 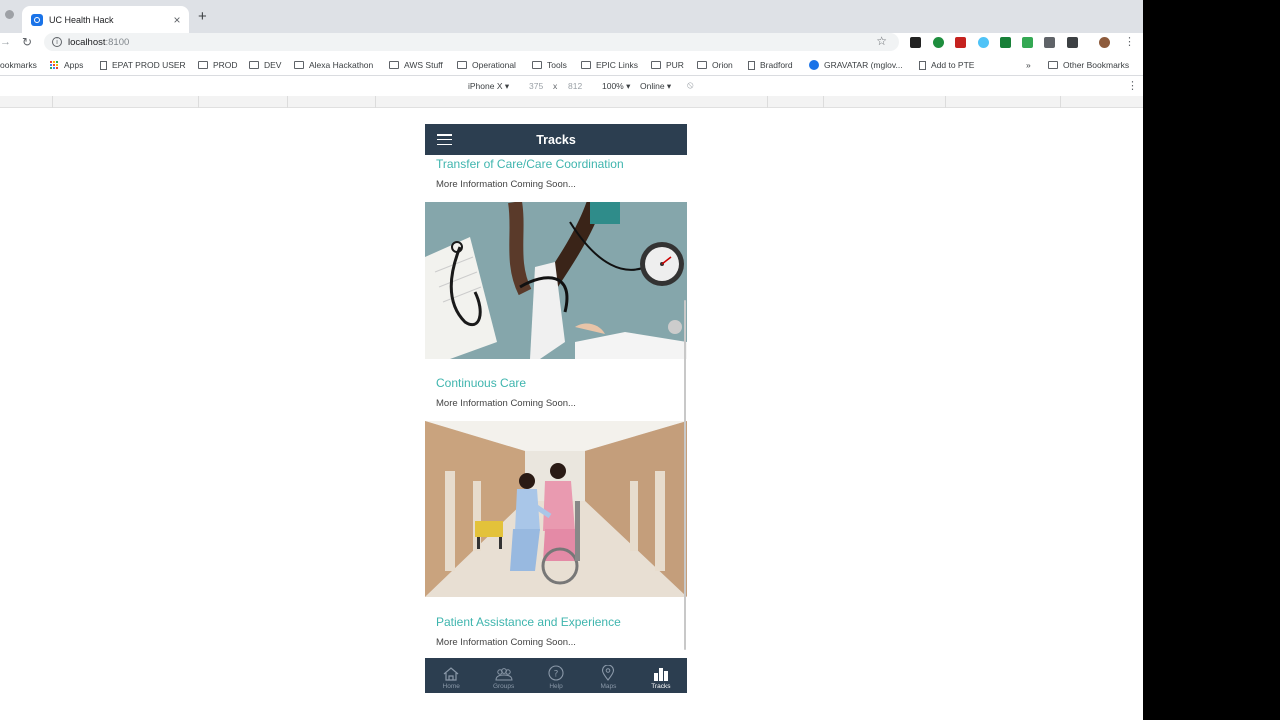 What do you see at coordinates (503, 686) in the screenshot?
I see `tab-label: Groups` at bounding box center [503, 686].